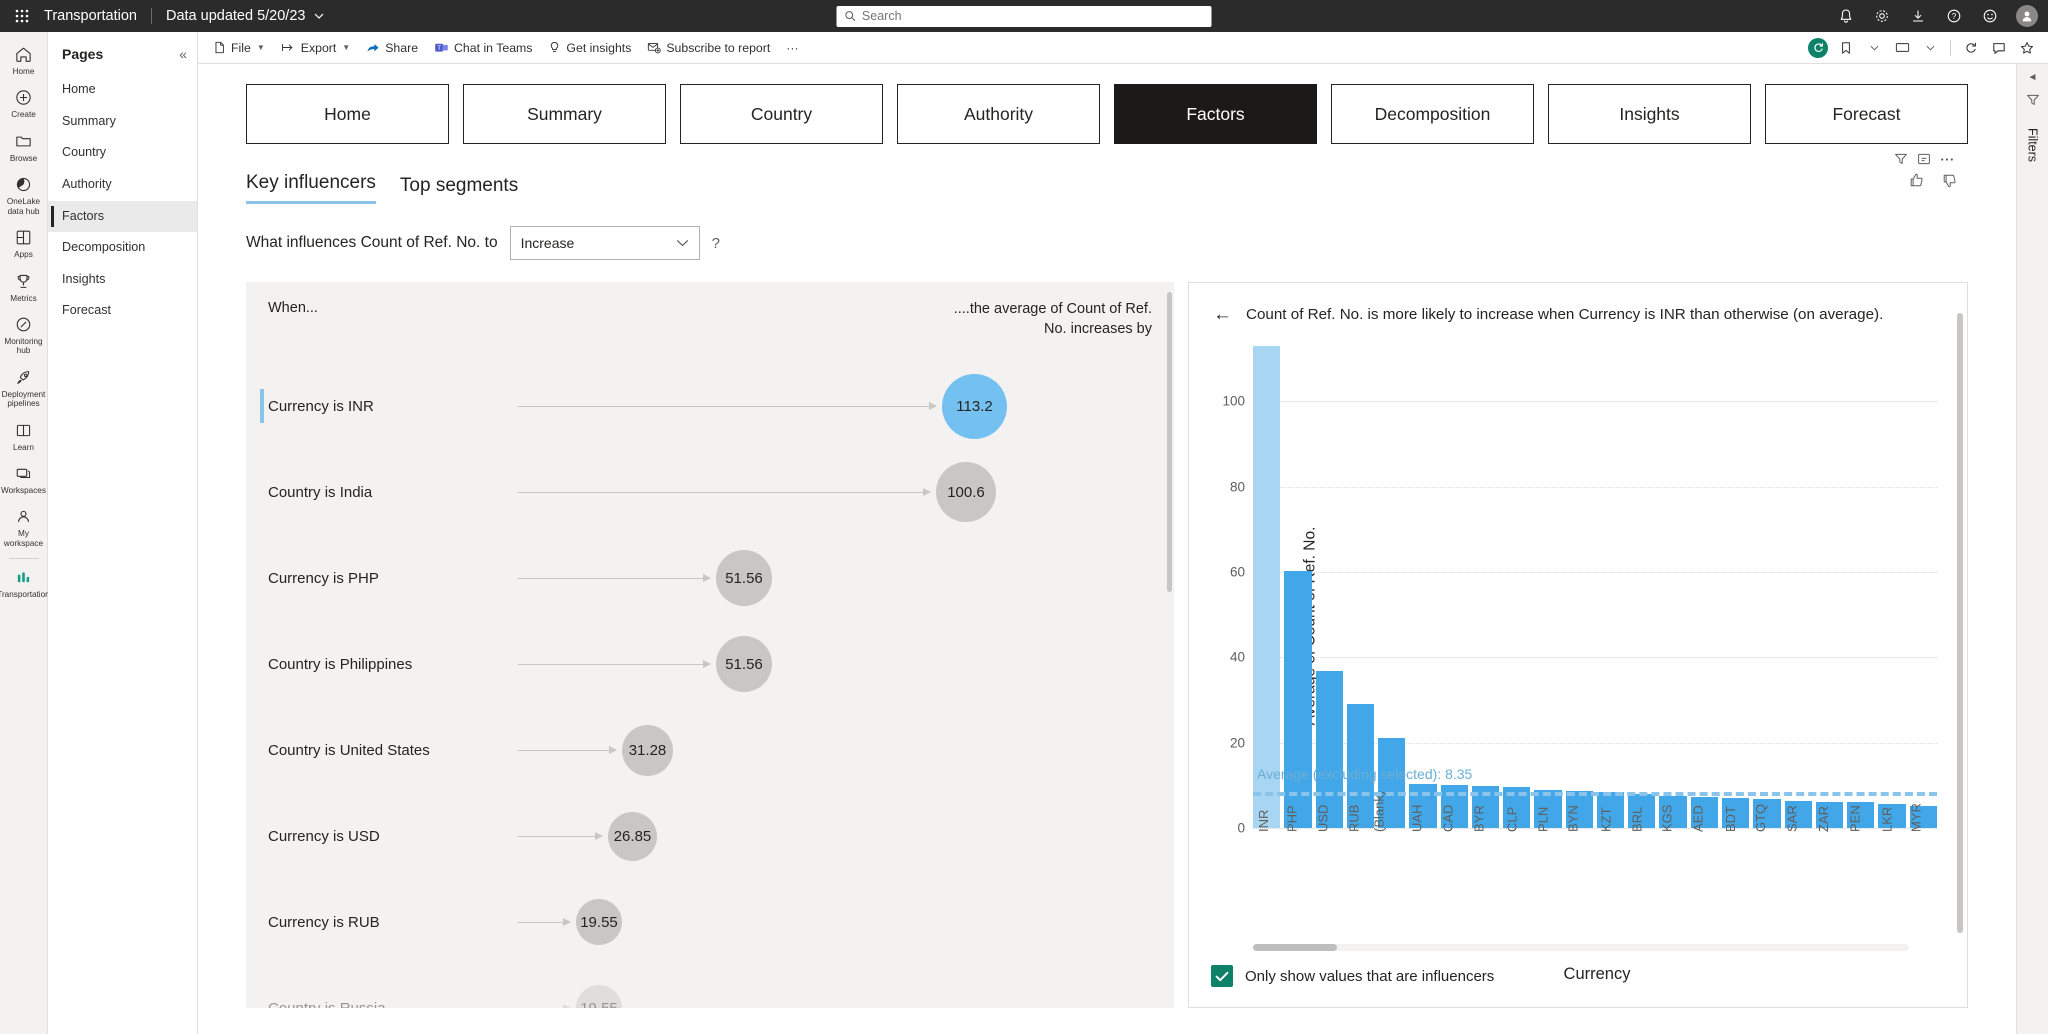 The height and width of the screenshot is (1034, 2048). Describe the element at coordinates (589, 48) in the screenshot. I see `get-insights-button: Get insights` at that location.